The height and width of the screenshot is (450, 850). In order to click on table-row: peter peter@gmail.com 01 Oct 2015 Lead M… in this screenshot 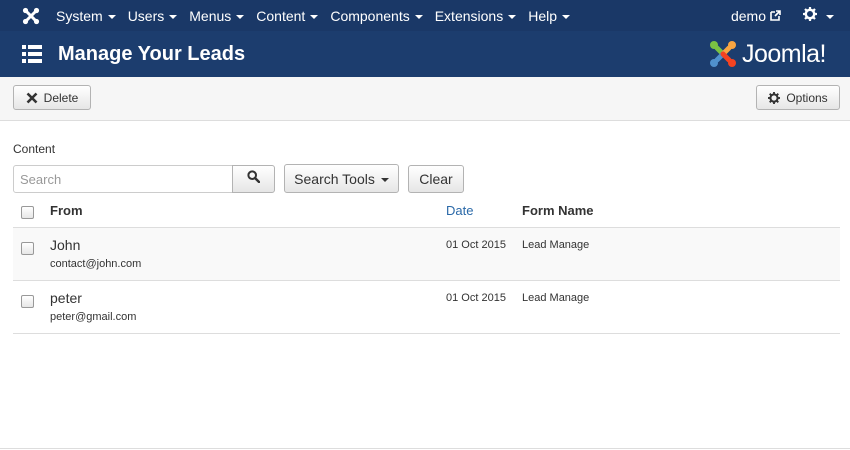, I will do `click(426, 307)`.